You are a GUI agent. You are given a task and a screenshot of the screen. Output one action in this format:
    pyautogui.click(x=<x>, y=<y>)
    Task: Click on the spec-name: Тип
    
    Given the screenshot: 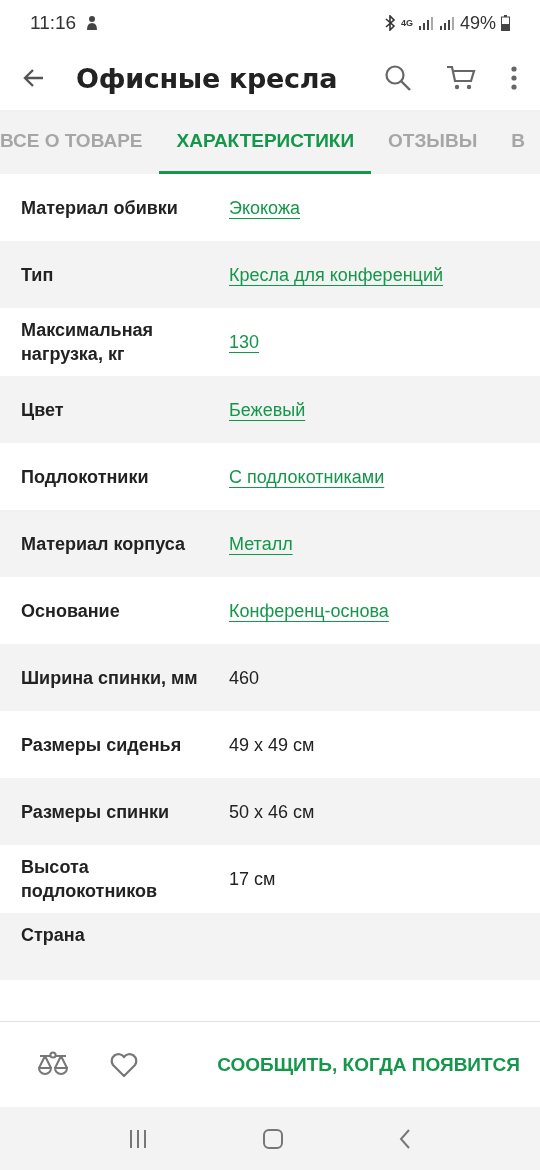 What is the action you would take?
    pyautogui.click(x=38, y=275)
    